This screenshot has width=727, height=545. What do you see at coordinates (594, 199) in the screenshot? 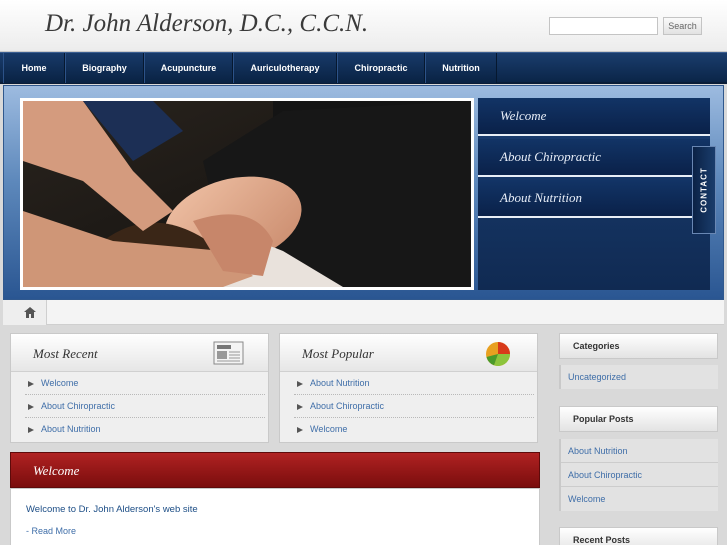
I see `hero-menu-about-nutrition: About Nutrition` at bounding box center [594, 199].